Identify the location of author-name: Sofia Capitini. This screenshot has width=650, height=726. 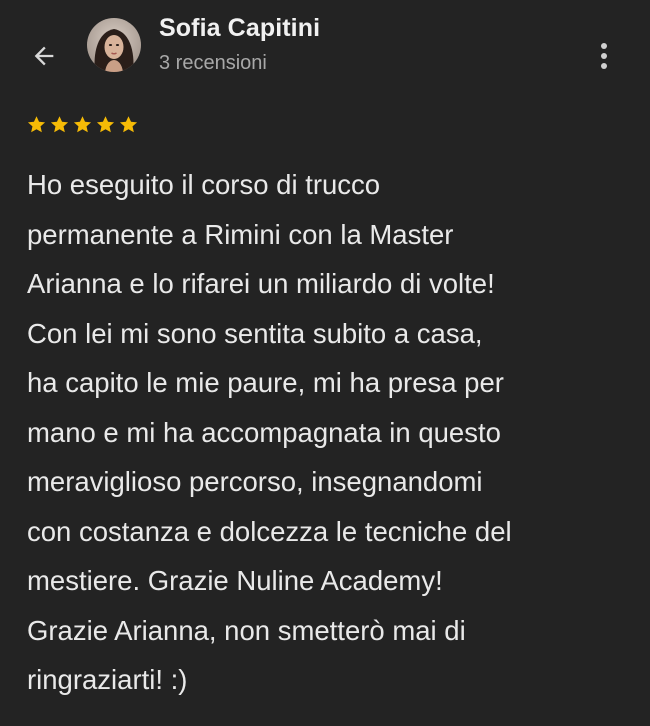
(239, 28).